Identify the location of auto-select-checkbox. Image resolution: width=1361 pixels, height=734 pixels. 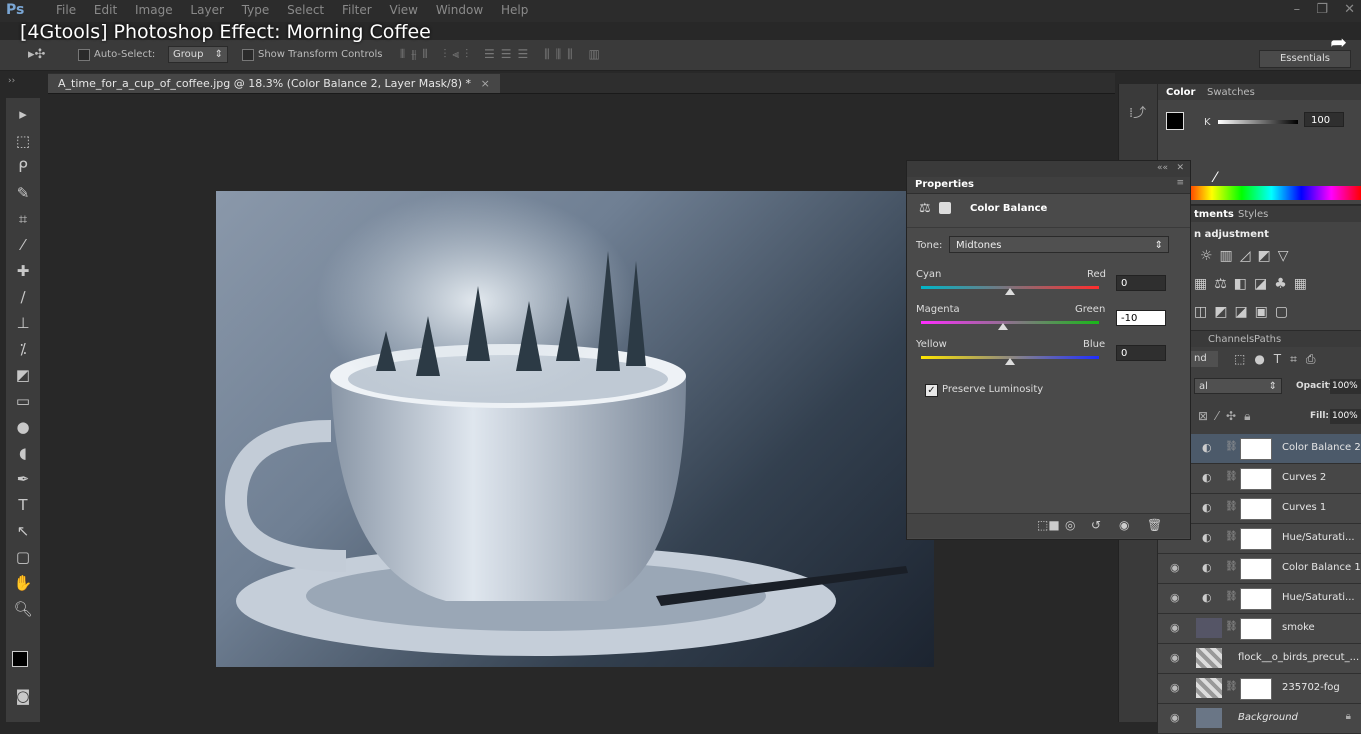
(84, 55).